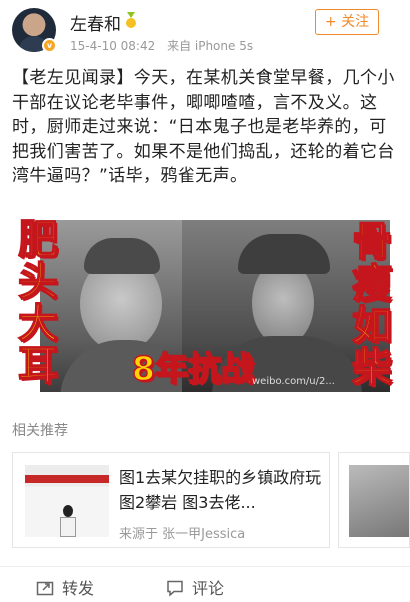 The width and height of the screenshot is (410, 602). Describe the element at coordinates (208, 588) in the screenshot. I see `comment-label: 评论` at that location.